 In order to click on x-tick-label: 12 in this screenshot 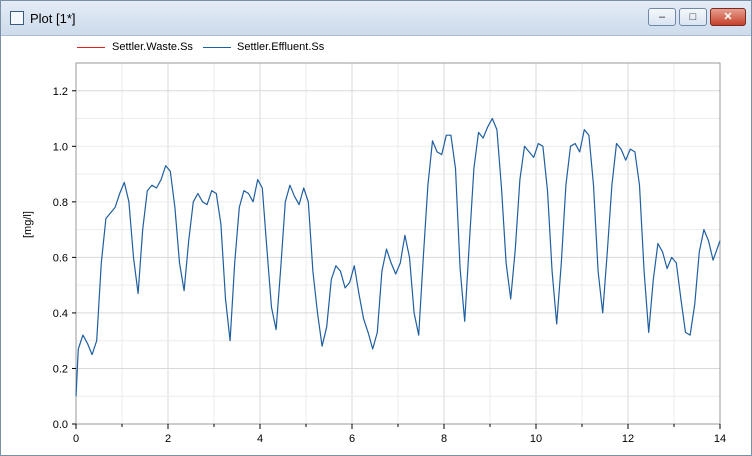, I will do `click(628, 439)`.